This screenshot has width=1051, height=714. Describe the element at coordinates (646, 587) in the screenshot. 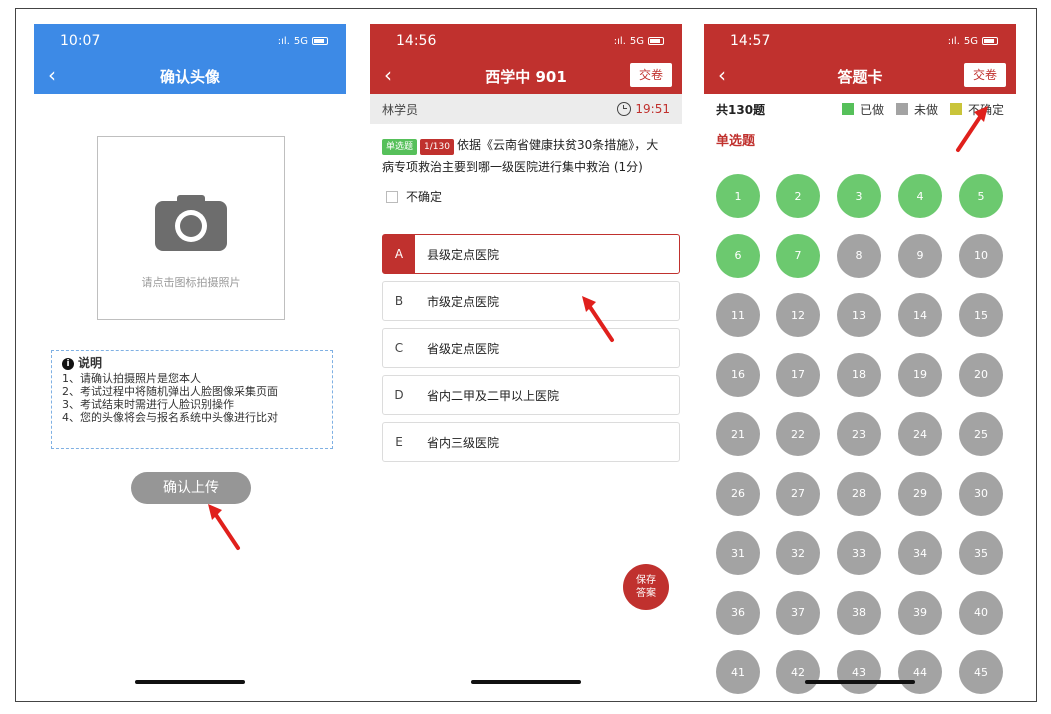

I see `save-answer-button: 保存 答案` at that location.